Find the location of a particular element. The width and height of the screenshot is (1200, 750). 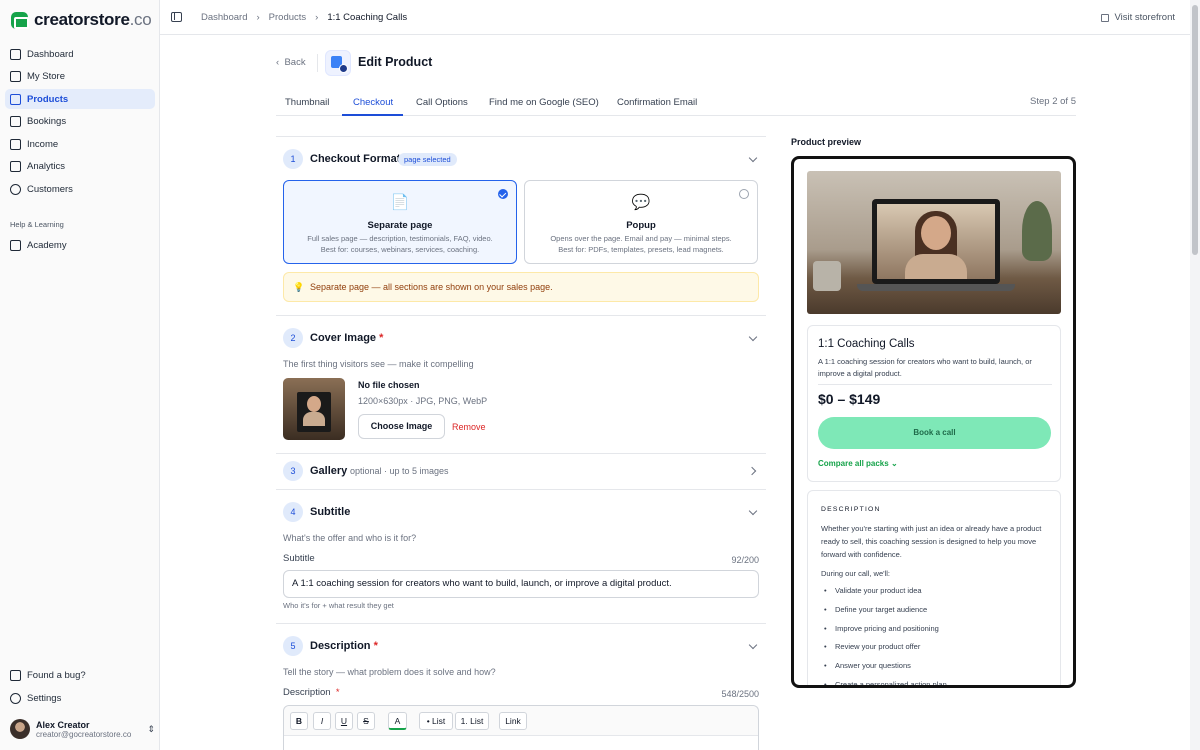

book-call-button: Book a call is located at coordinates (934, 433).